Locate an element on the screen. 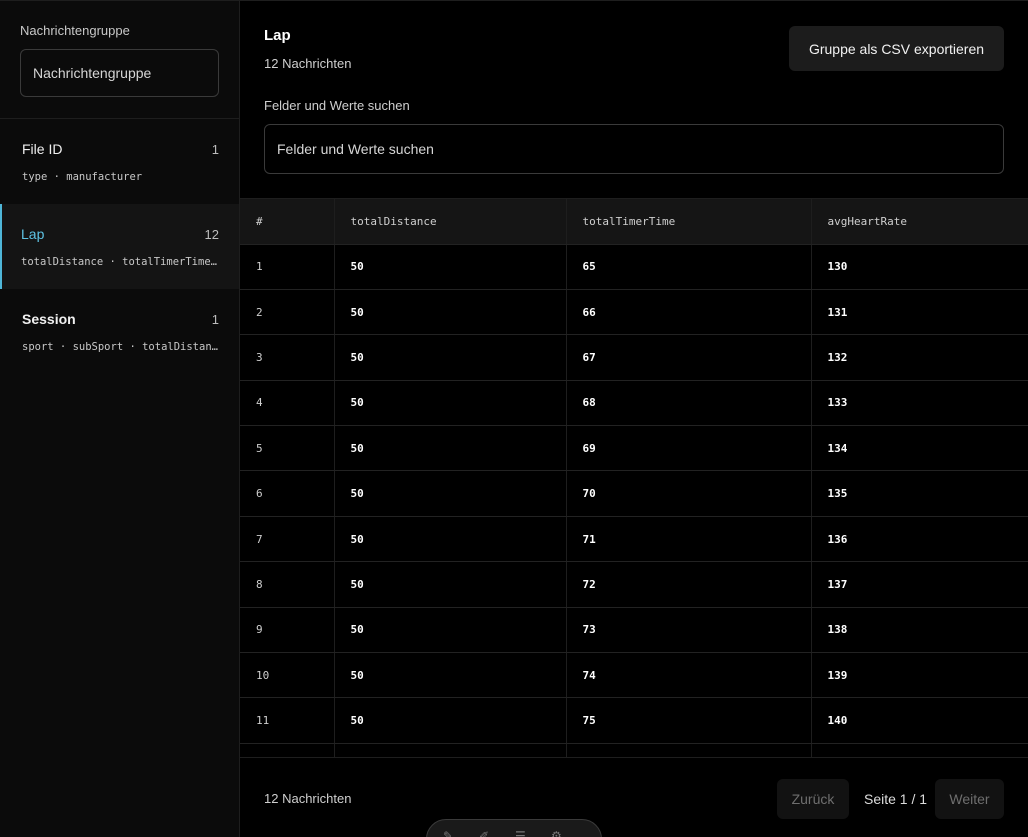 Image resolution: width=1028 pixels, height=837 pixels. table-cell: 130 is located at coordinates (919, 267).